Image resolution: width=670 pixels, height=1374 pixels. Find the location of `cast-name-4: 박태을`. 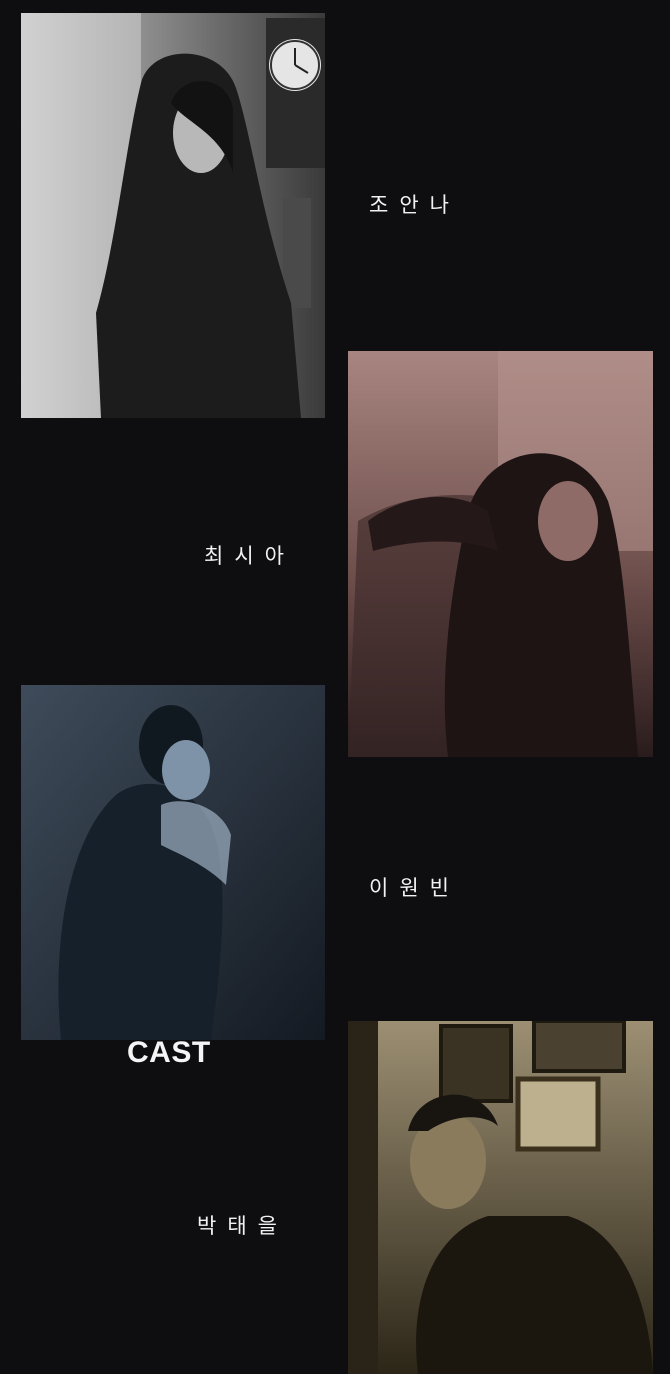

cast-name-4: 박태을 is located at coordinates (242, 1226).